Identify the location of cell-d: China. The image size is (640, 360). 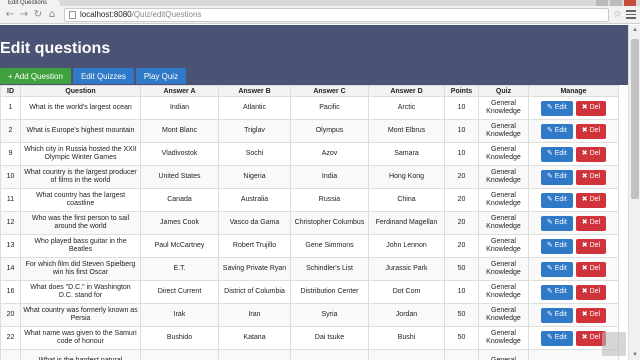
(406, 200).